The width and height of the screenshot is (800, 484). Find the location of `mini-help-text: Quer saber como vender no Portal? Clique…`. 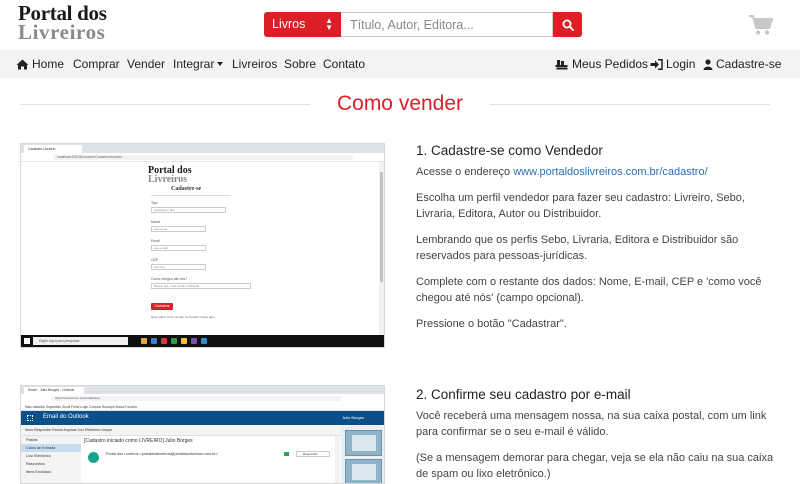

mini-help-text: Quer saber como vender no Portal? Clique… is located at coordinates (183, 317).